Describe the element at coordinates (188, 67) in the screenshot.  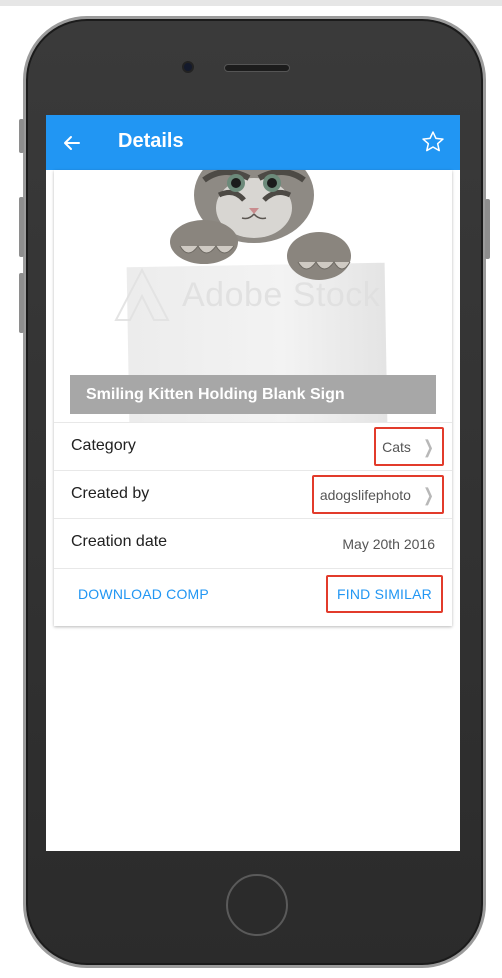
I see `front-camera` at that location.